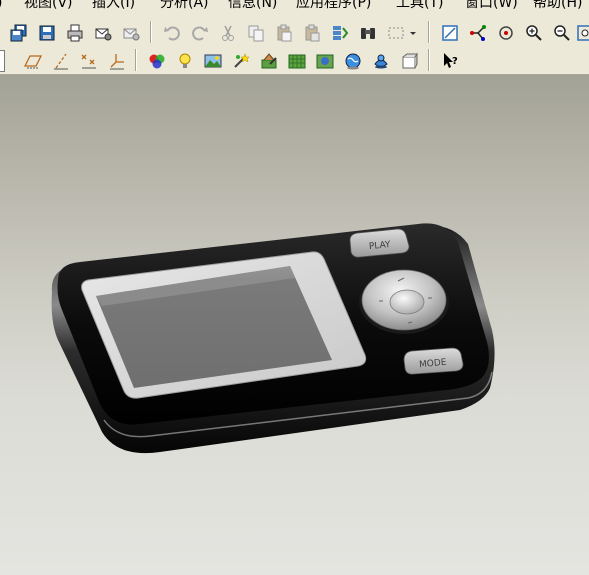 The height and width of the screenshot is (575, 589). What do you see at coordinates (534, 33) in the screenshot?
I see `zoom-in-icon` at bounding box center [534, 33].